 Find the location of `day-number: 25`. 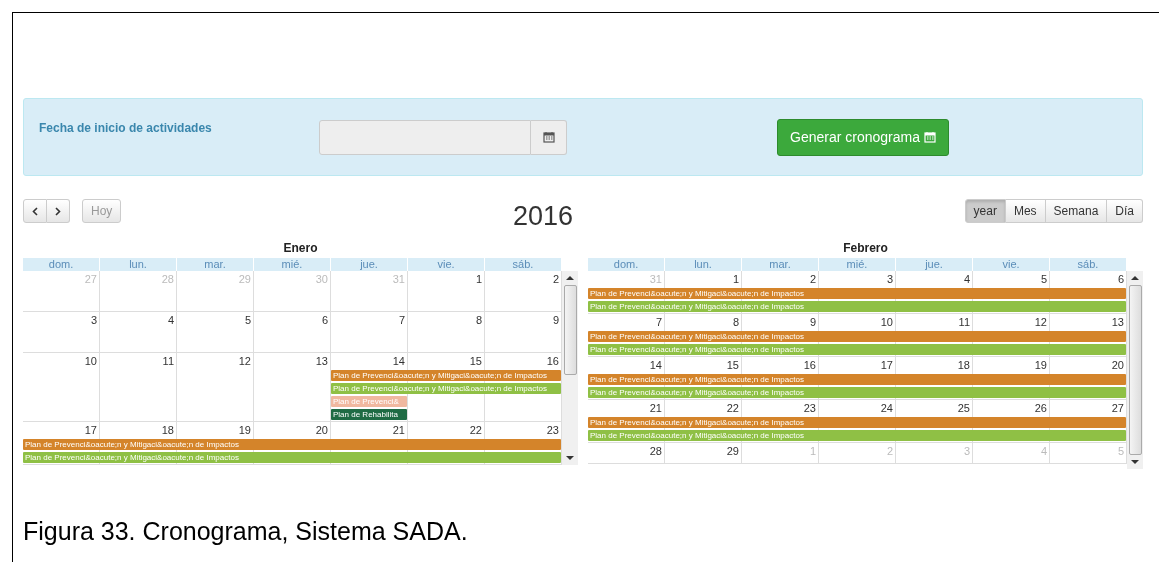

day-number: 25 is located at coordinates (965, 407).